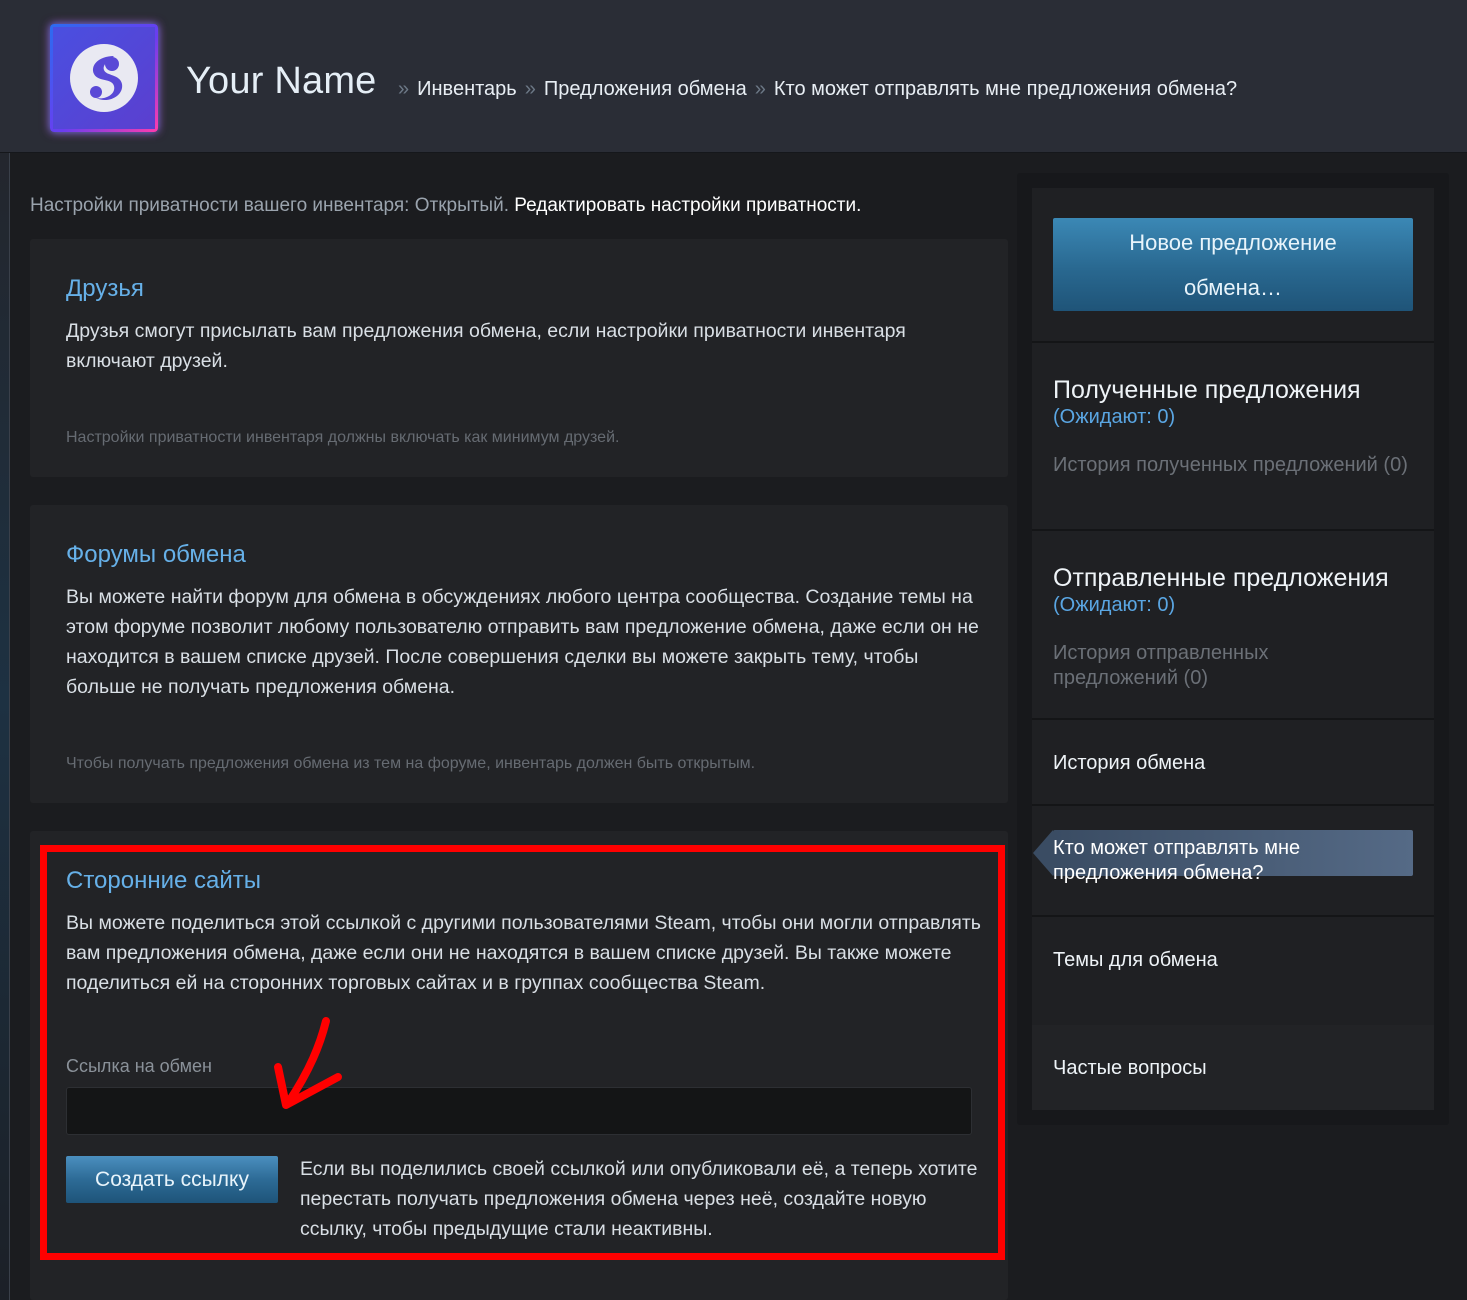  What do you see at coordinates (1129, 763) in the screenshot?
I see `trade-history-link: История обмена` at bounding box center [1129, 763].